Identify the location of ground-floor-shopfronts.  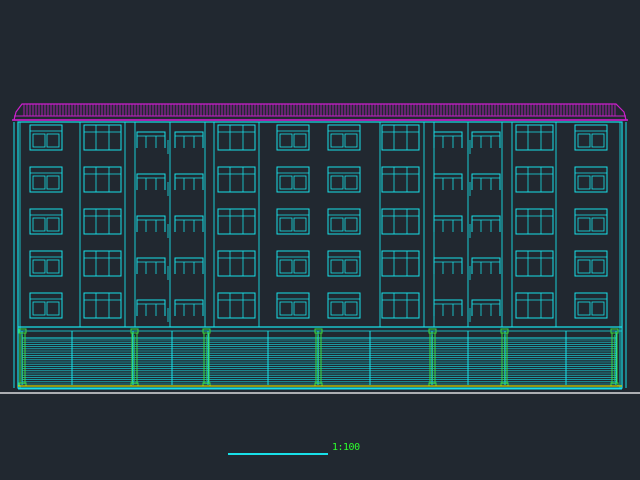
(319, 358).